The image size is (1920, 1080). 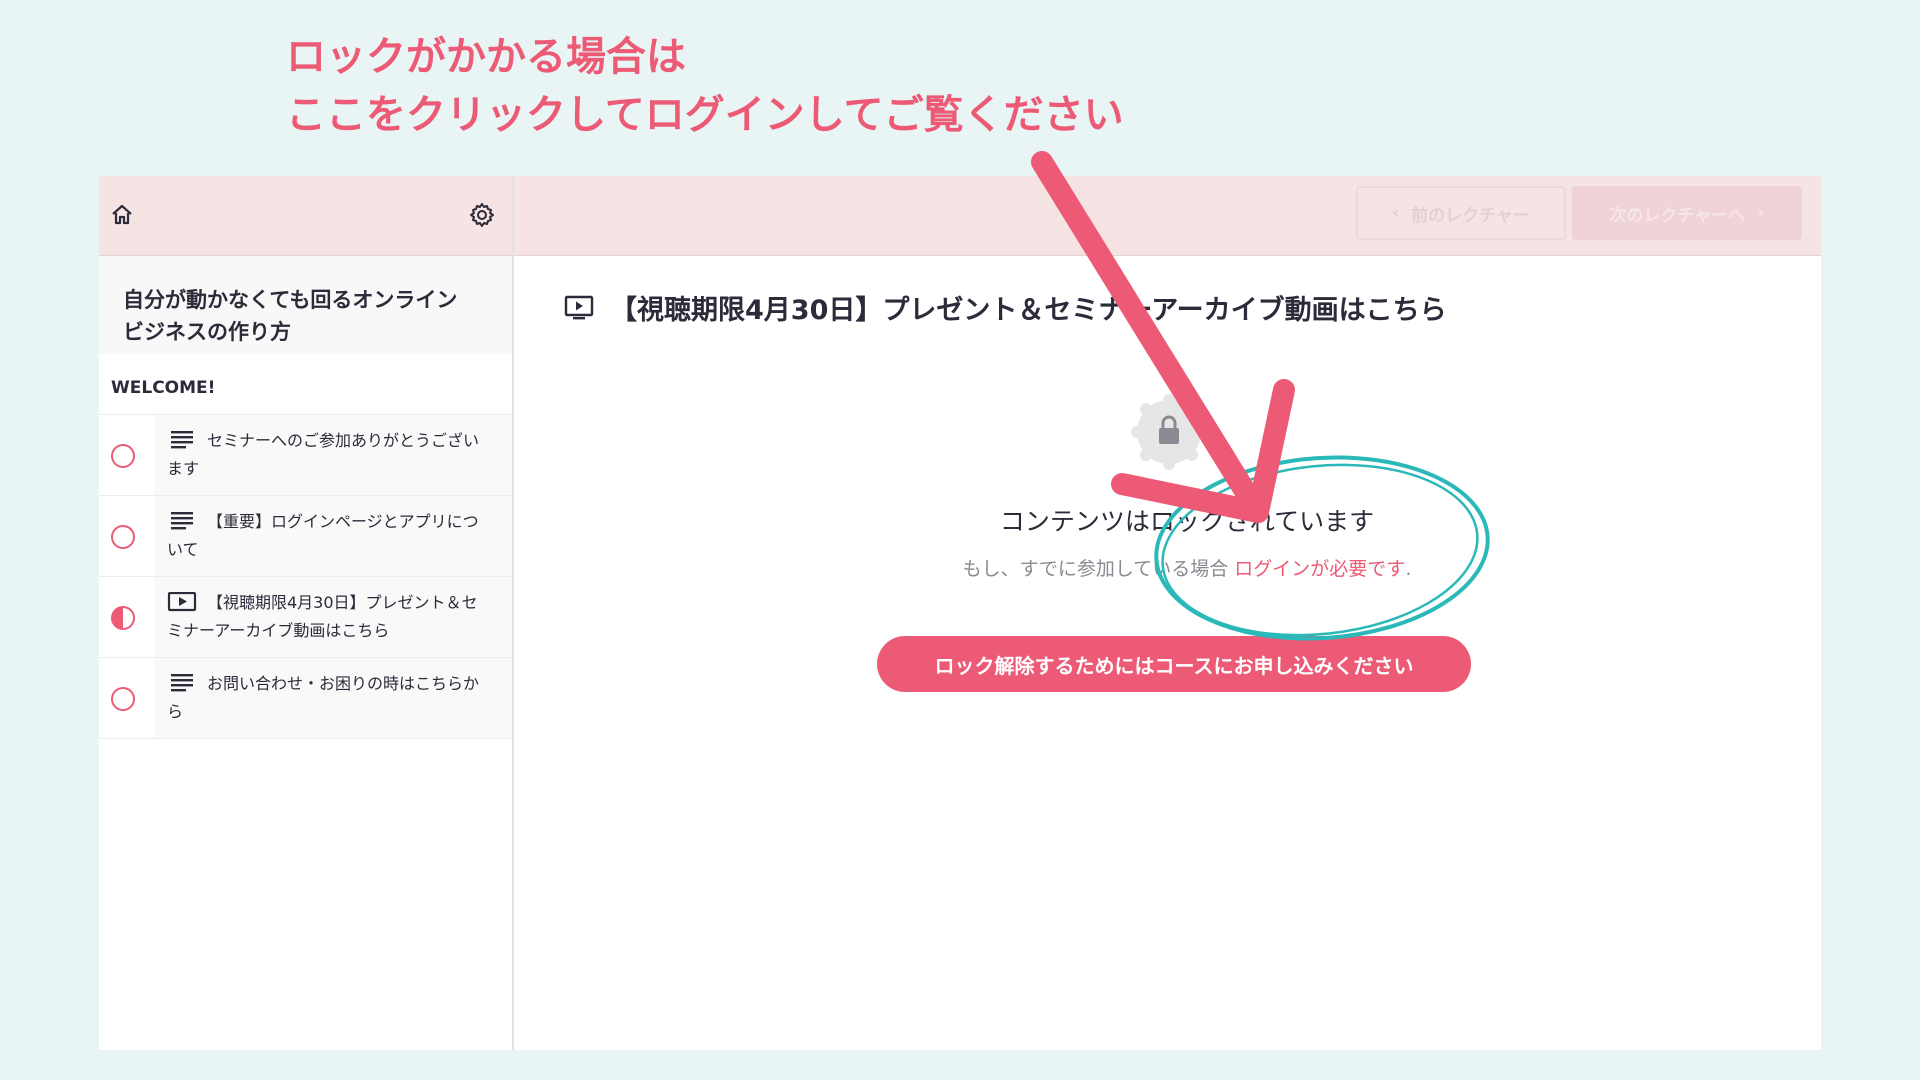 What do you see at coordinates (343, 440) in the screenshot?
I see `lecture-title-line-1: セミナーへのご参加ありがとうござい` at bounding box center [343, 440].